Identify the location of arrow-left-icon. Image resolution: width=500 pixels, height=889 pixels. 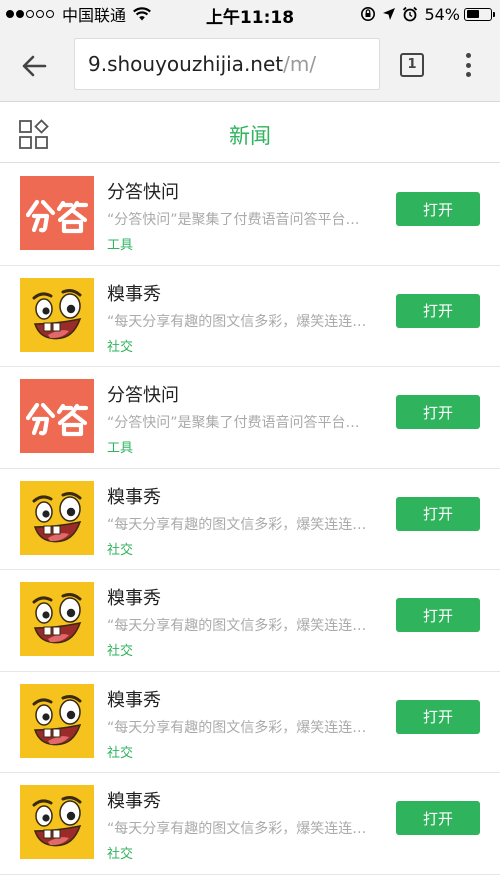
(34, 66).